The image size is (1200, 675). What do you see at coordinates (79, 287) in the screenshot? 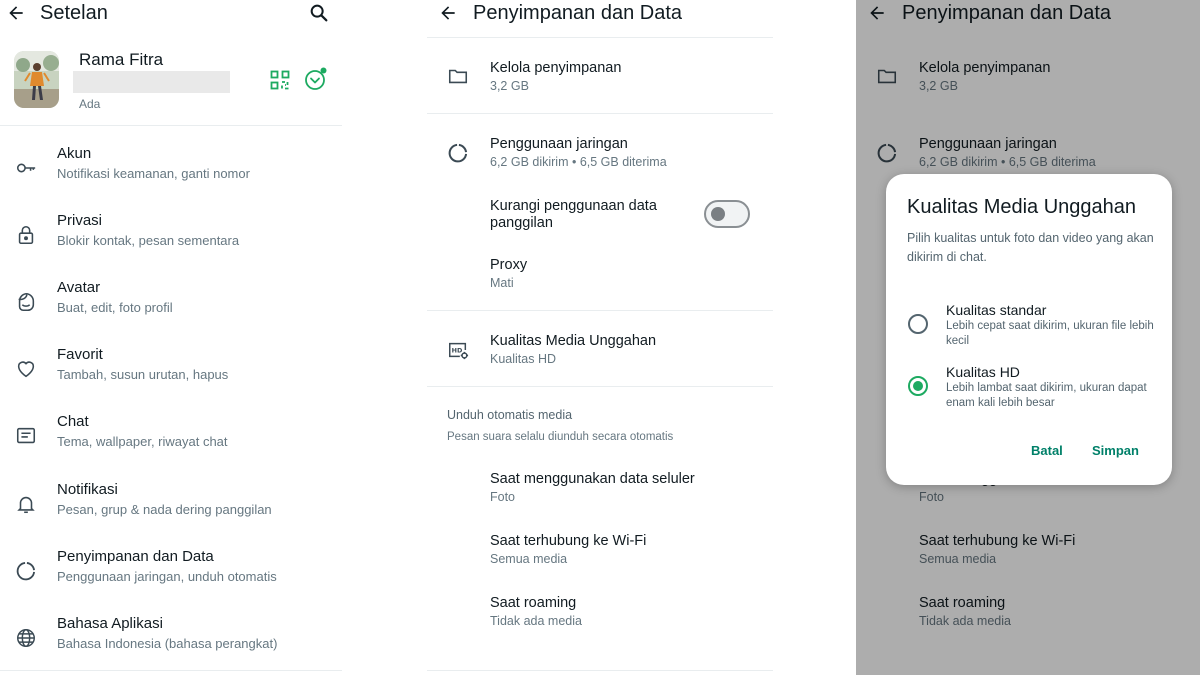
I see `settings-item-title: Avatar` at bounding box center [79, 287].